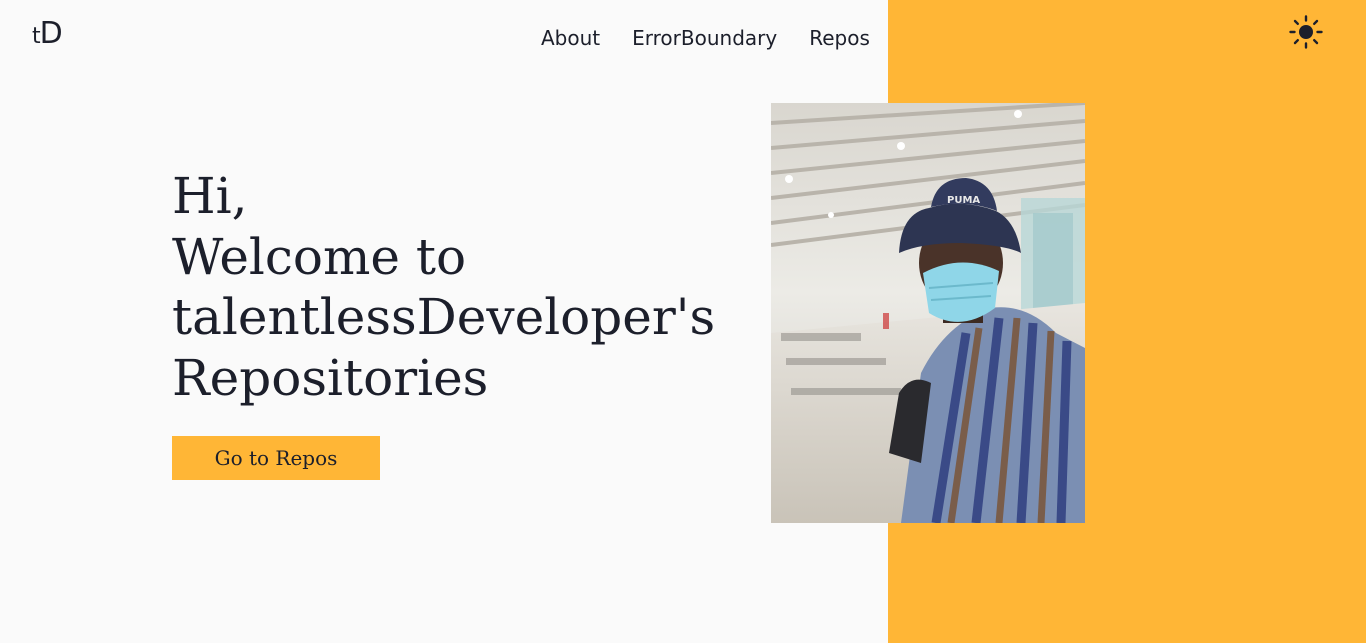 Image resolution: width=1366 pixels, height=643 pixels. I want to click on nav-link-repos: Repos, so click(839, 38).